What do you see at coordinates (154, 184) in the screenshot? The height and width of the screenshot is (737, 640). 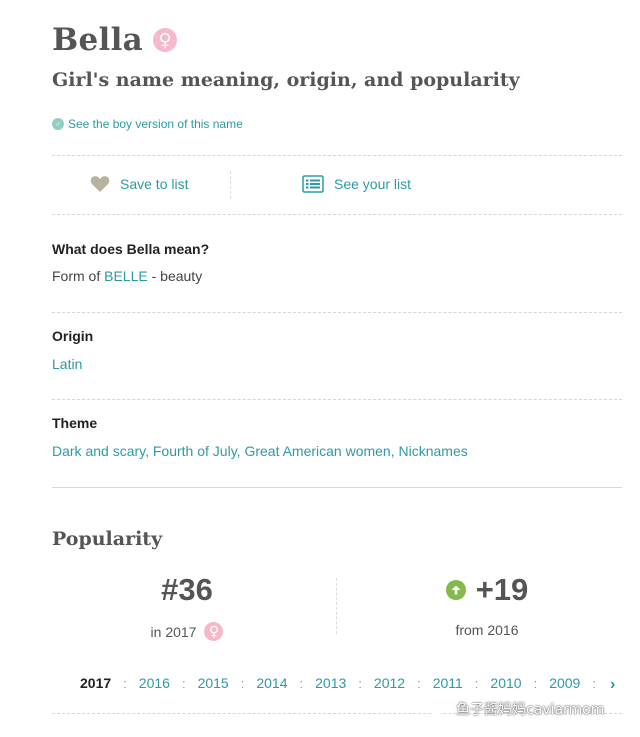 I see `save-to-list-label: Save to list` at bounding box center [154, 184].